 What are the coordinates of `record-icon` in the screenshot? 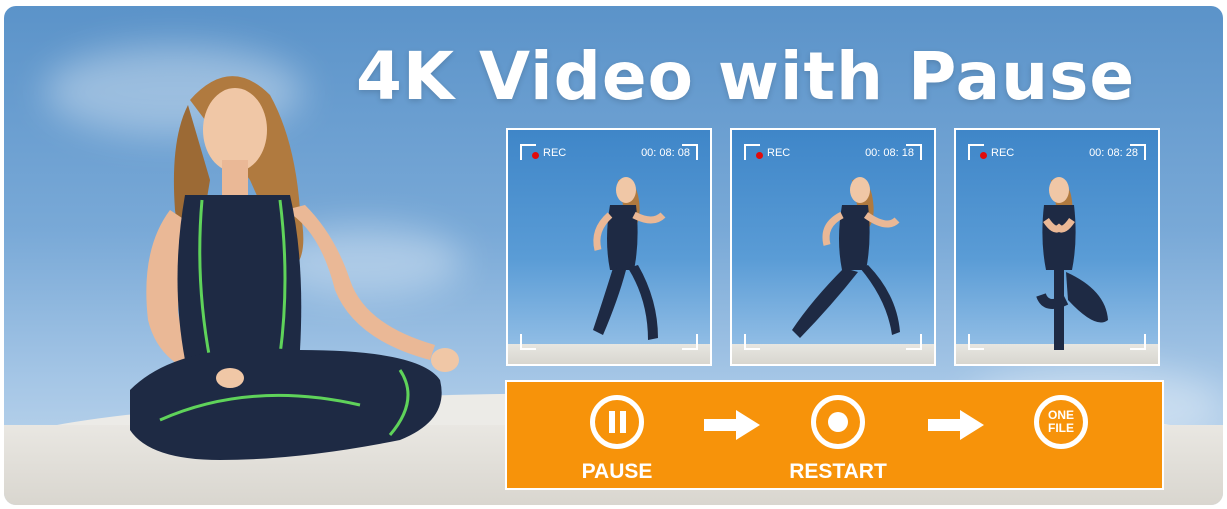 It's located at (838, 422).